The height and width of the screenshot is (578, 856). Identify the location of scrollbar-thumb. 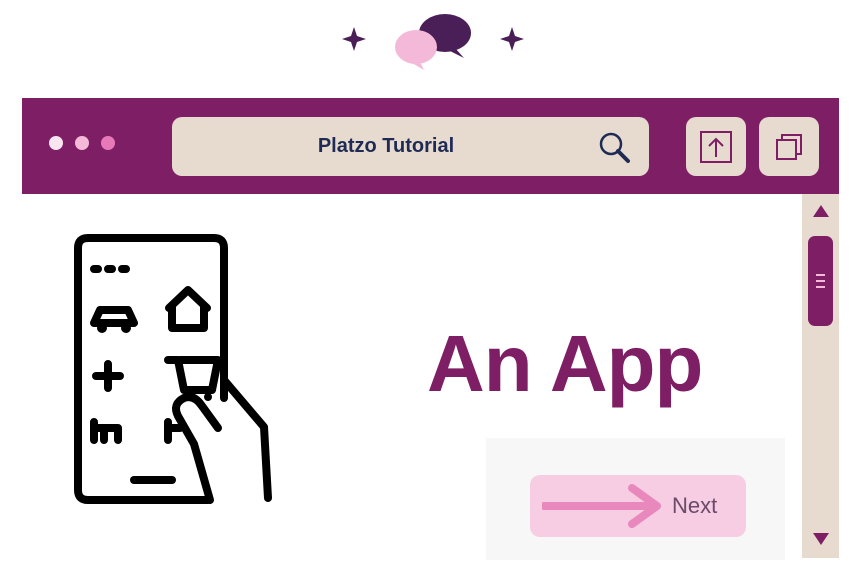
(820, 281).